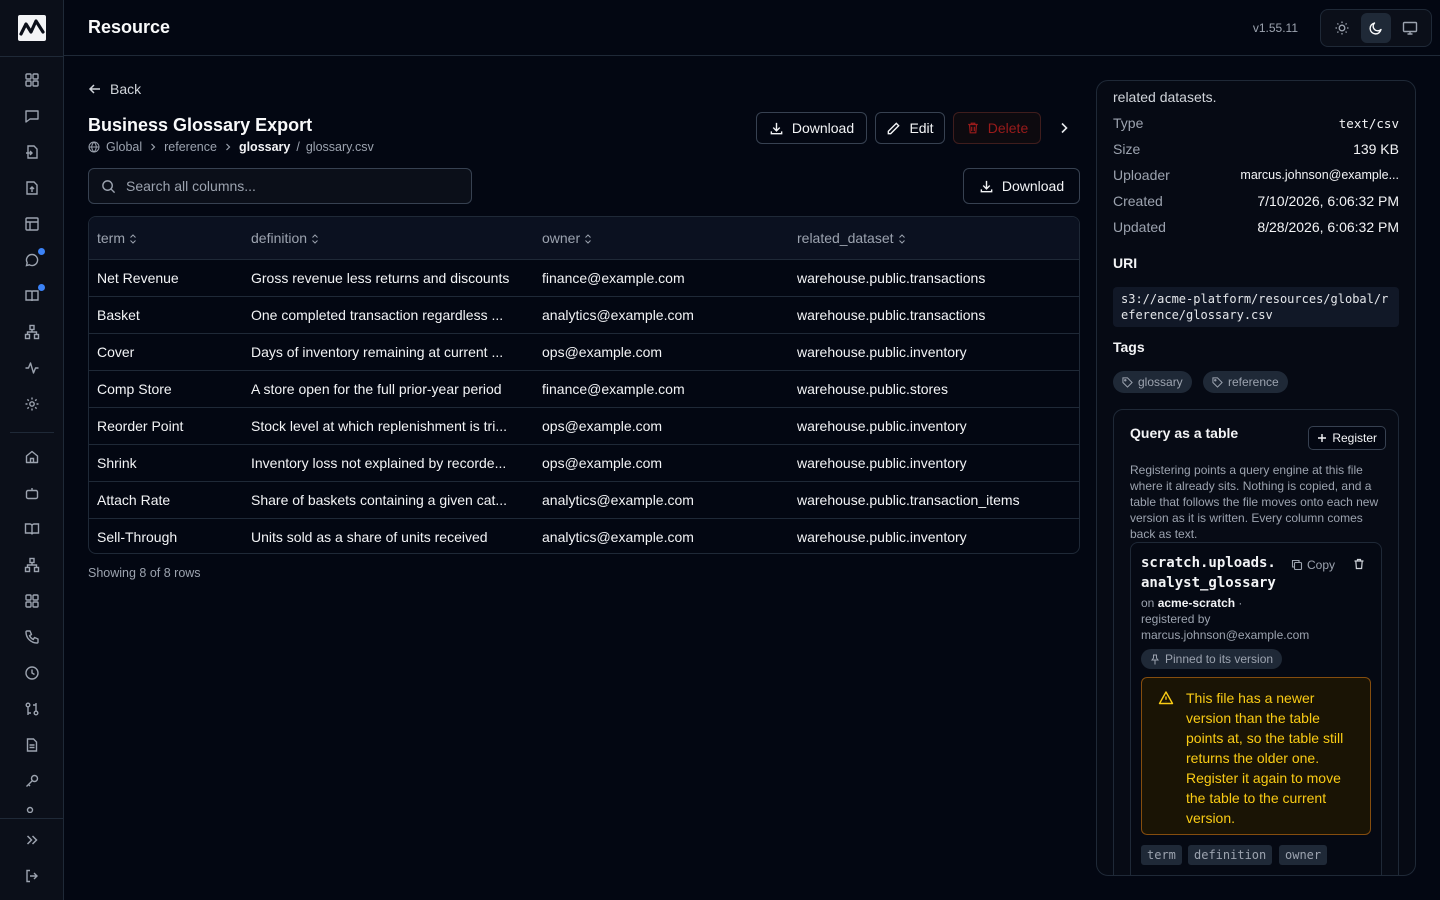 The image size is (1440, 900). What do you see at coordinates (32, 637) in the screenshot?
I see `phone-icon` at bounding box center [32, 637].